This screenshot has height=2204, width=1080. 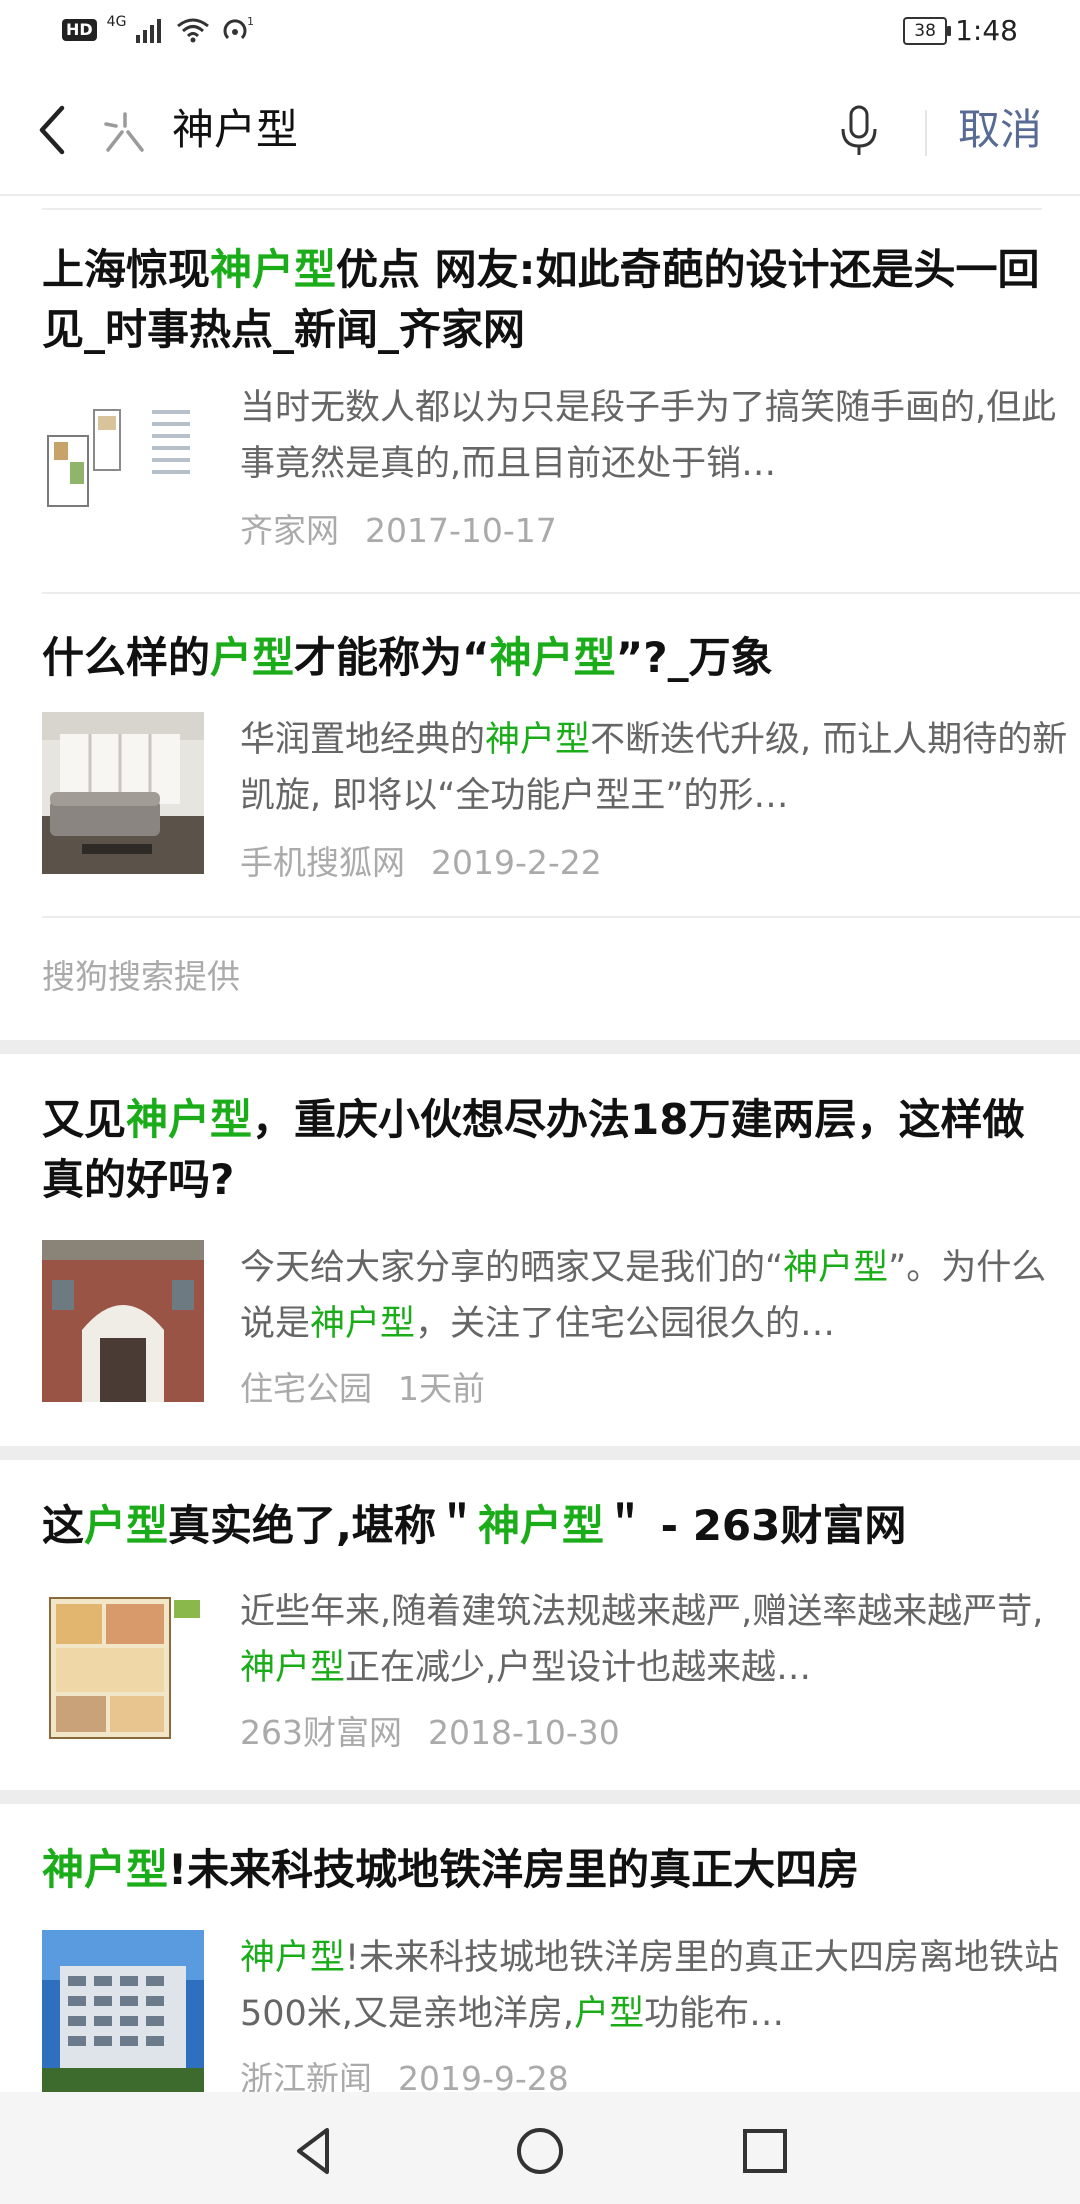 What do you see at coordinates (540, 130) in the screenshot?
I see `search-header: 神户型 取消` at bounding box center [540, 130].